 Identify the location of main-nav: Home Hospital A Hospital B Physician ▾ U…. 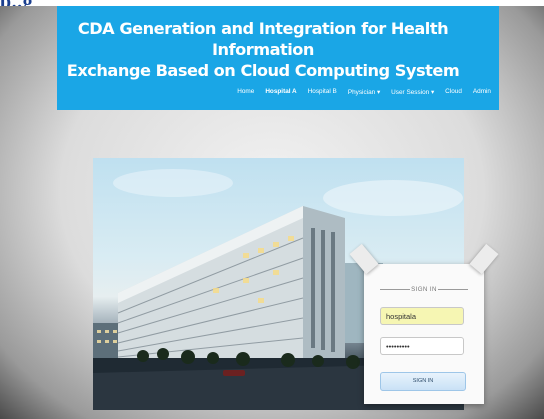
(364, 92).